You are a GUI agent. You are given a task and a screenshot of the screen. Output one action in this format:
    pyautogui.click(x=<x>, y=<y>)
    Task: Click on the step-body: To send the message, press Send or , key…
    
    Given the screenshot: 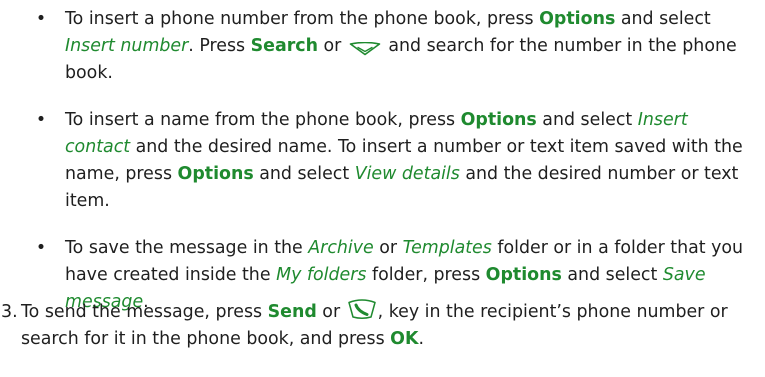 What is the action you would take?
    pyautogui.click(x=388, y=326)
    